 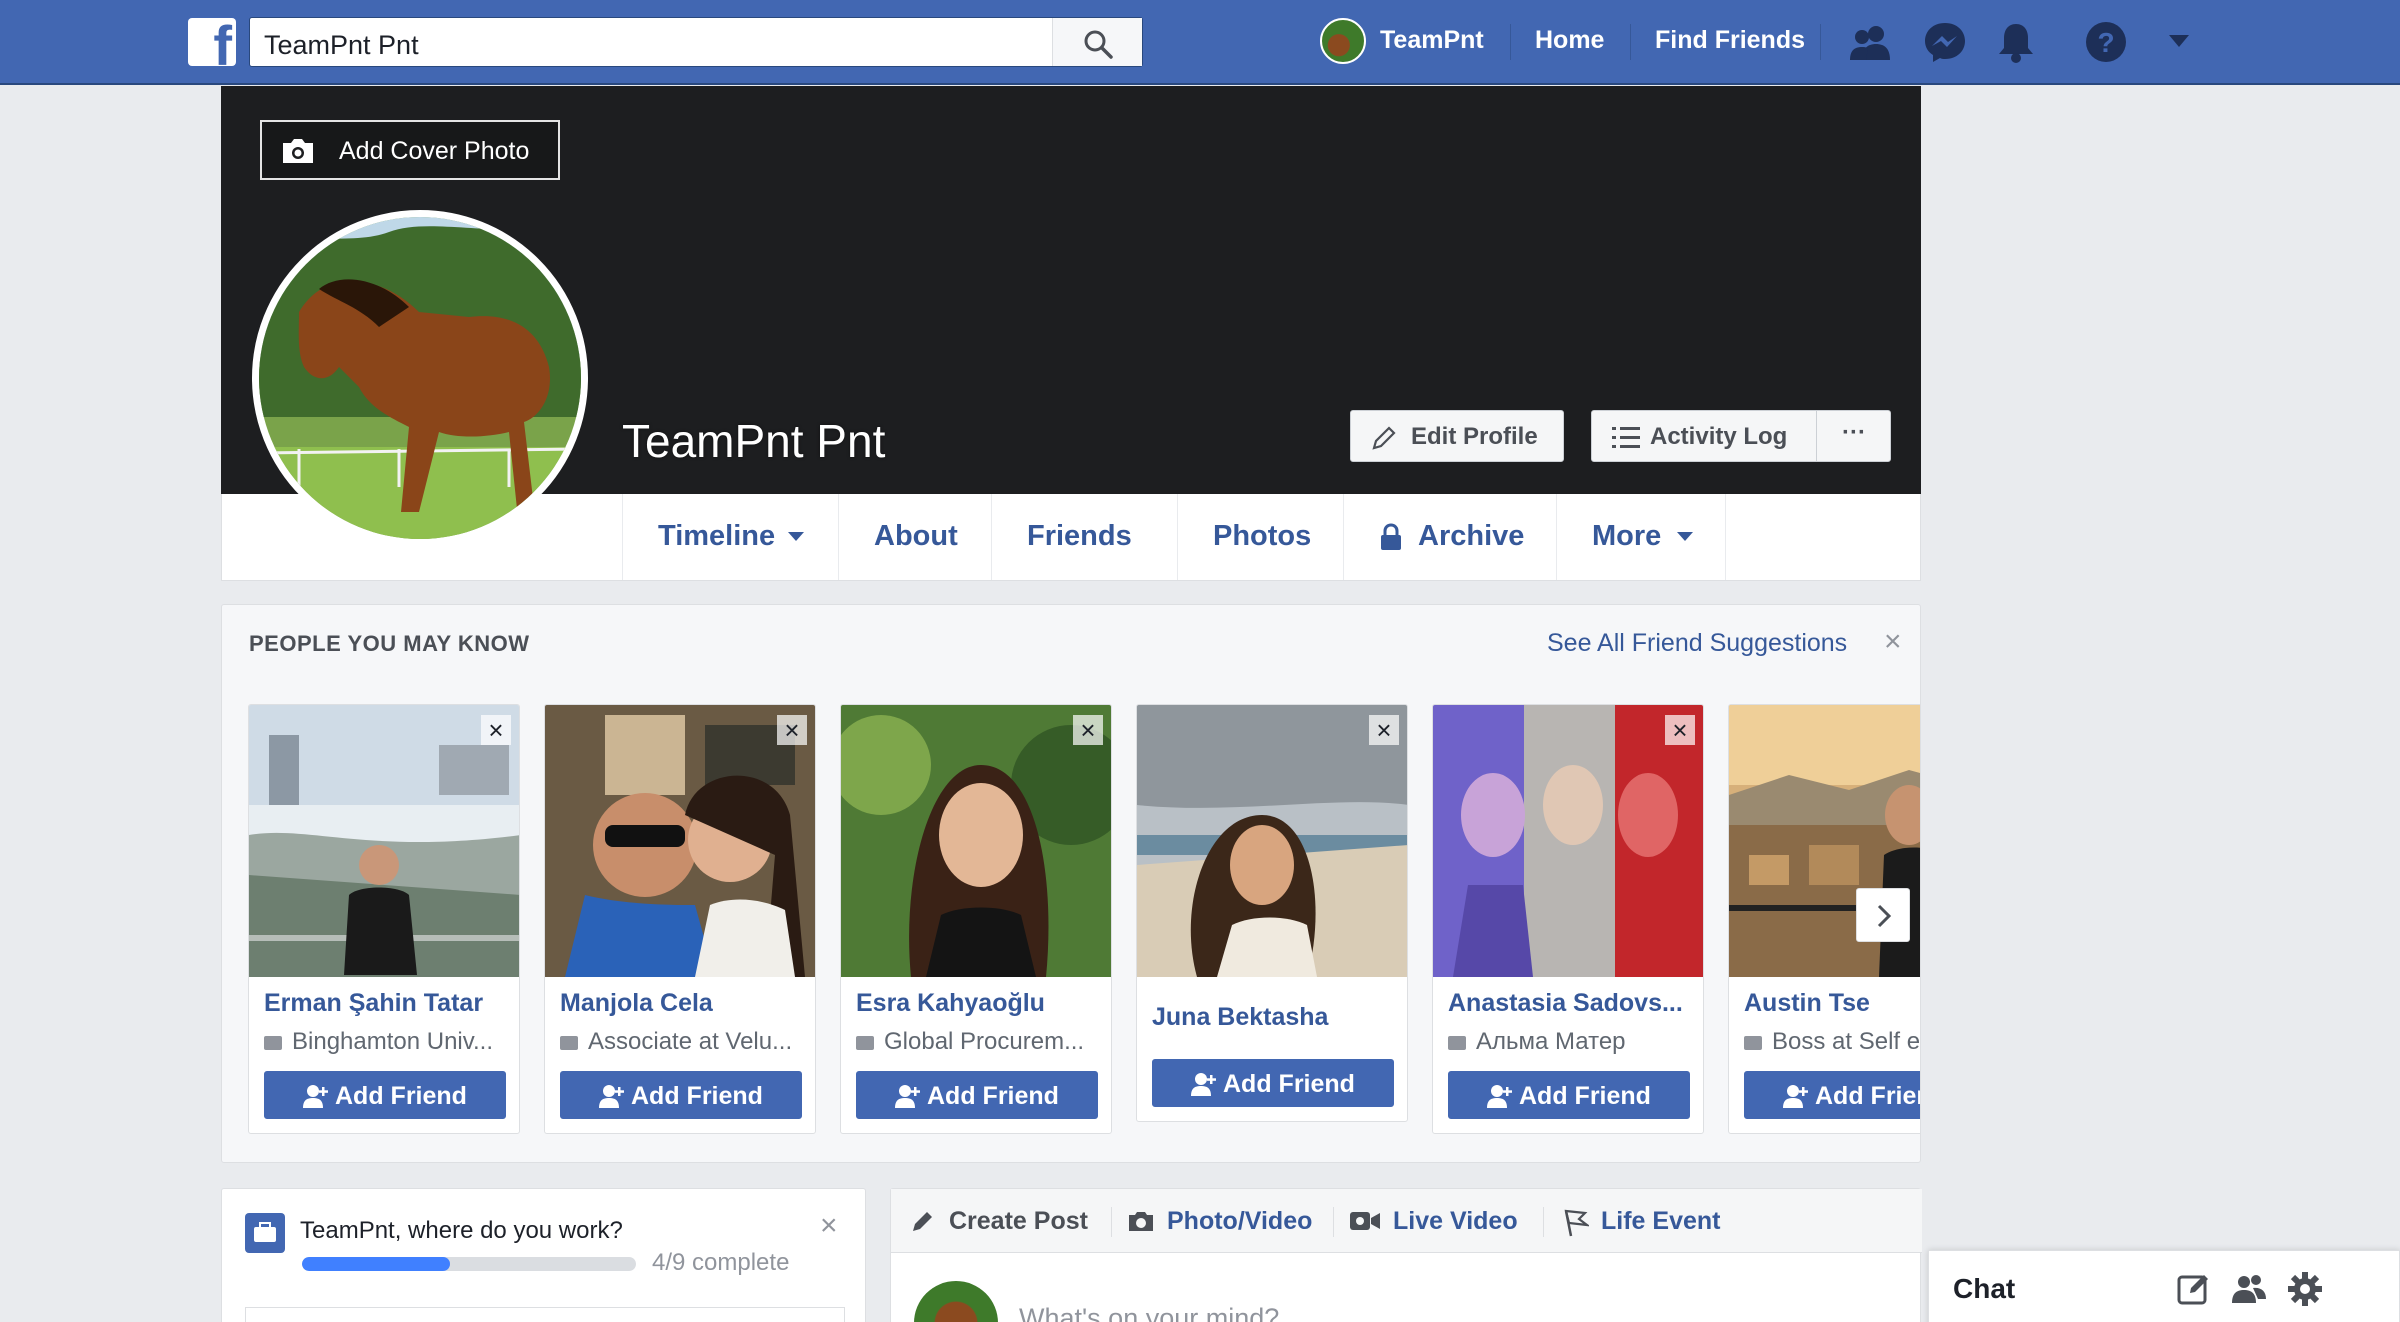 I want to click on edit-profile-label: Edit Profile, so click(x=1474, y=436).